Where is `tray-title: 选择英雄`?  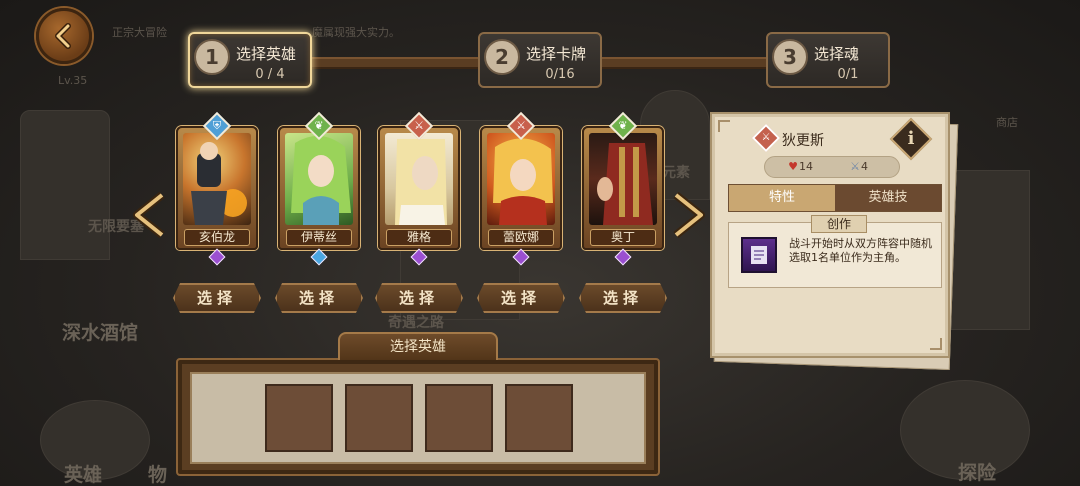
tray-title: 选择英雄 is located at coordinates (418, 346).